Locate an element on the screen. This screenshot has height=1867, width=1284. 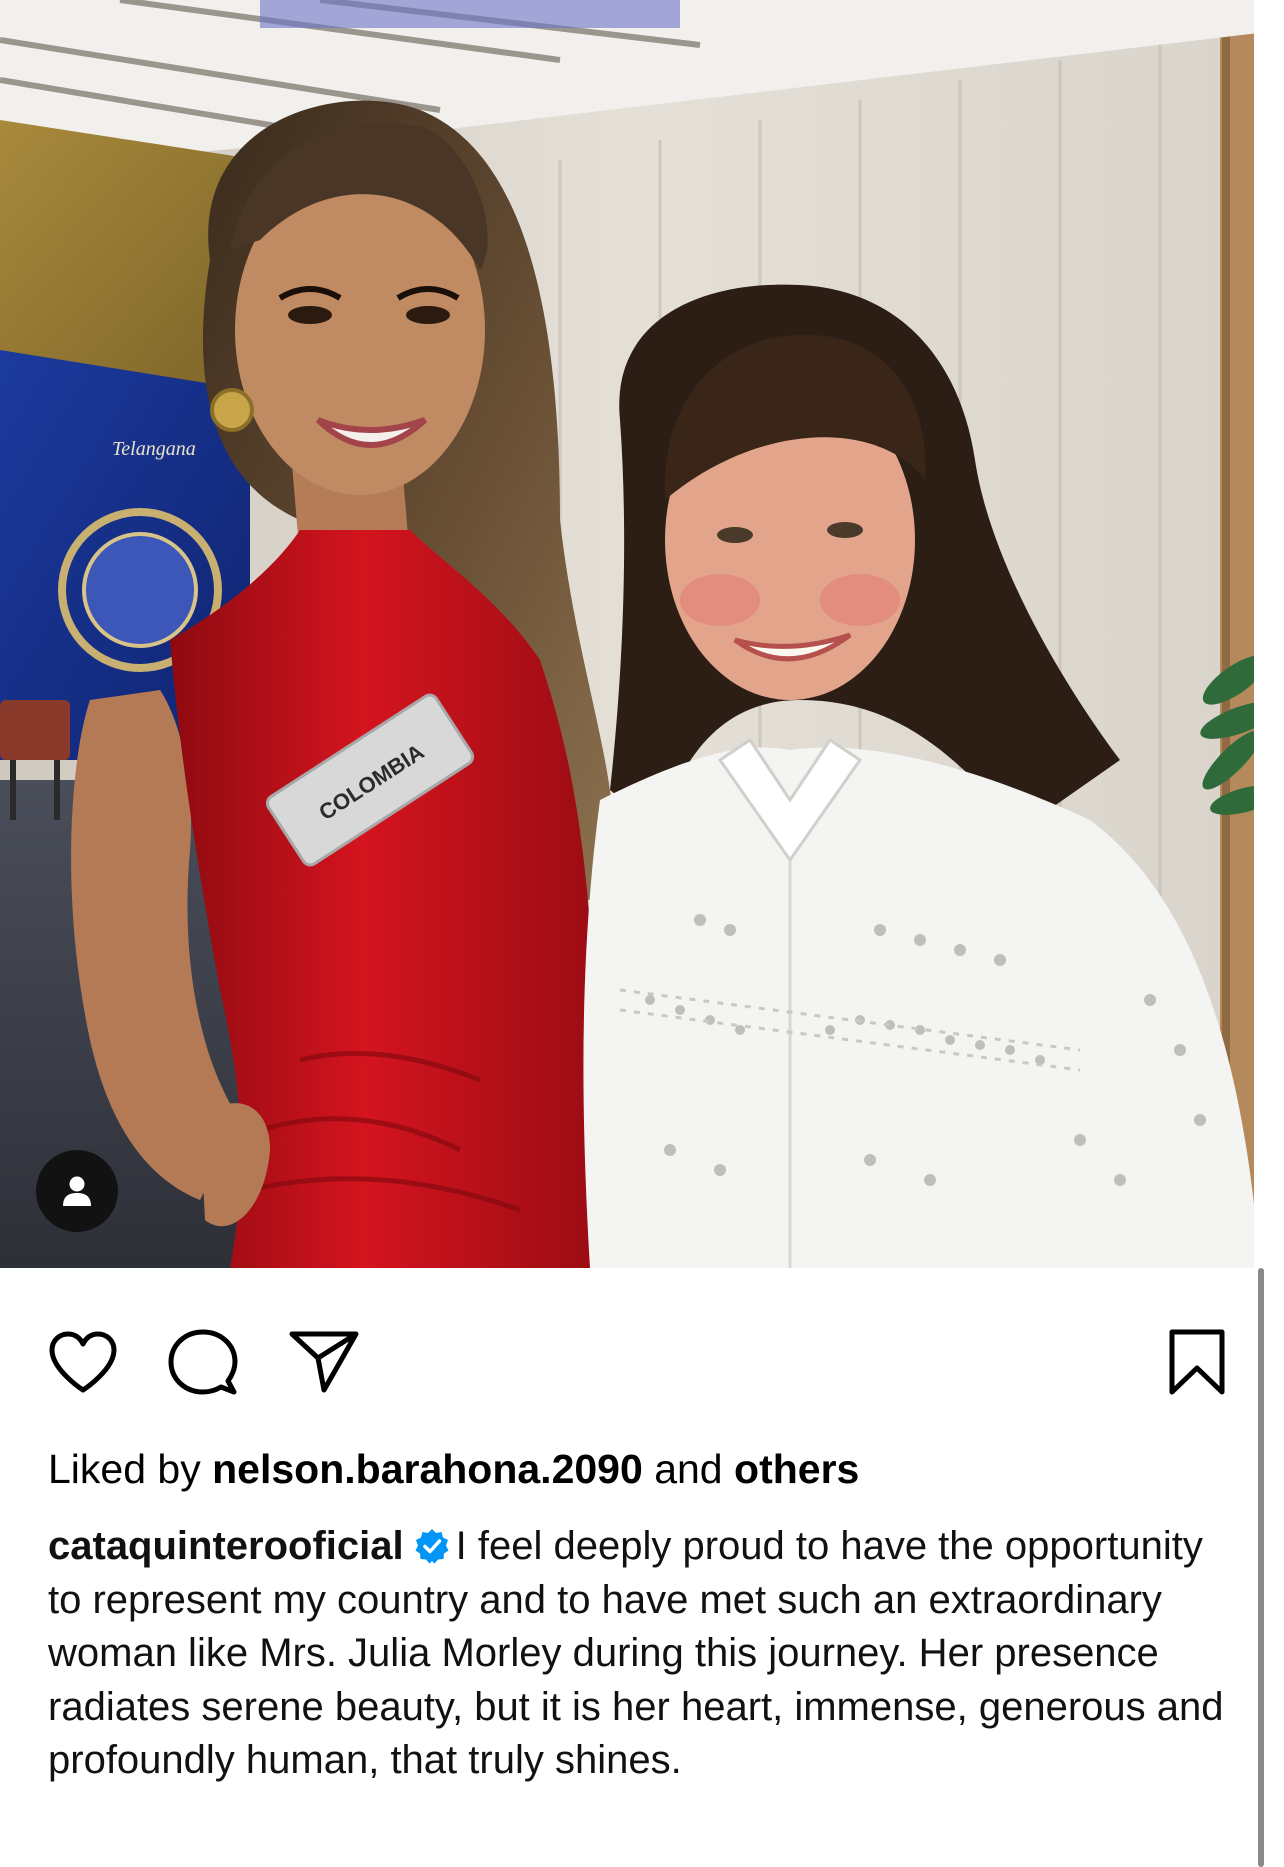
user-tag-button is located at coordinates (77, 1191).